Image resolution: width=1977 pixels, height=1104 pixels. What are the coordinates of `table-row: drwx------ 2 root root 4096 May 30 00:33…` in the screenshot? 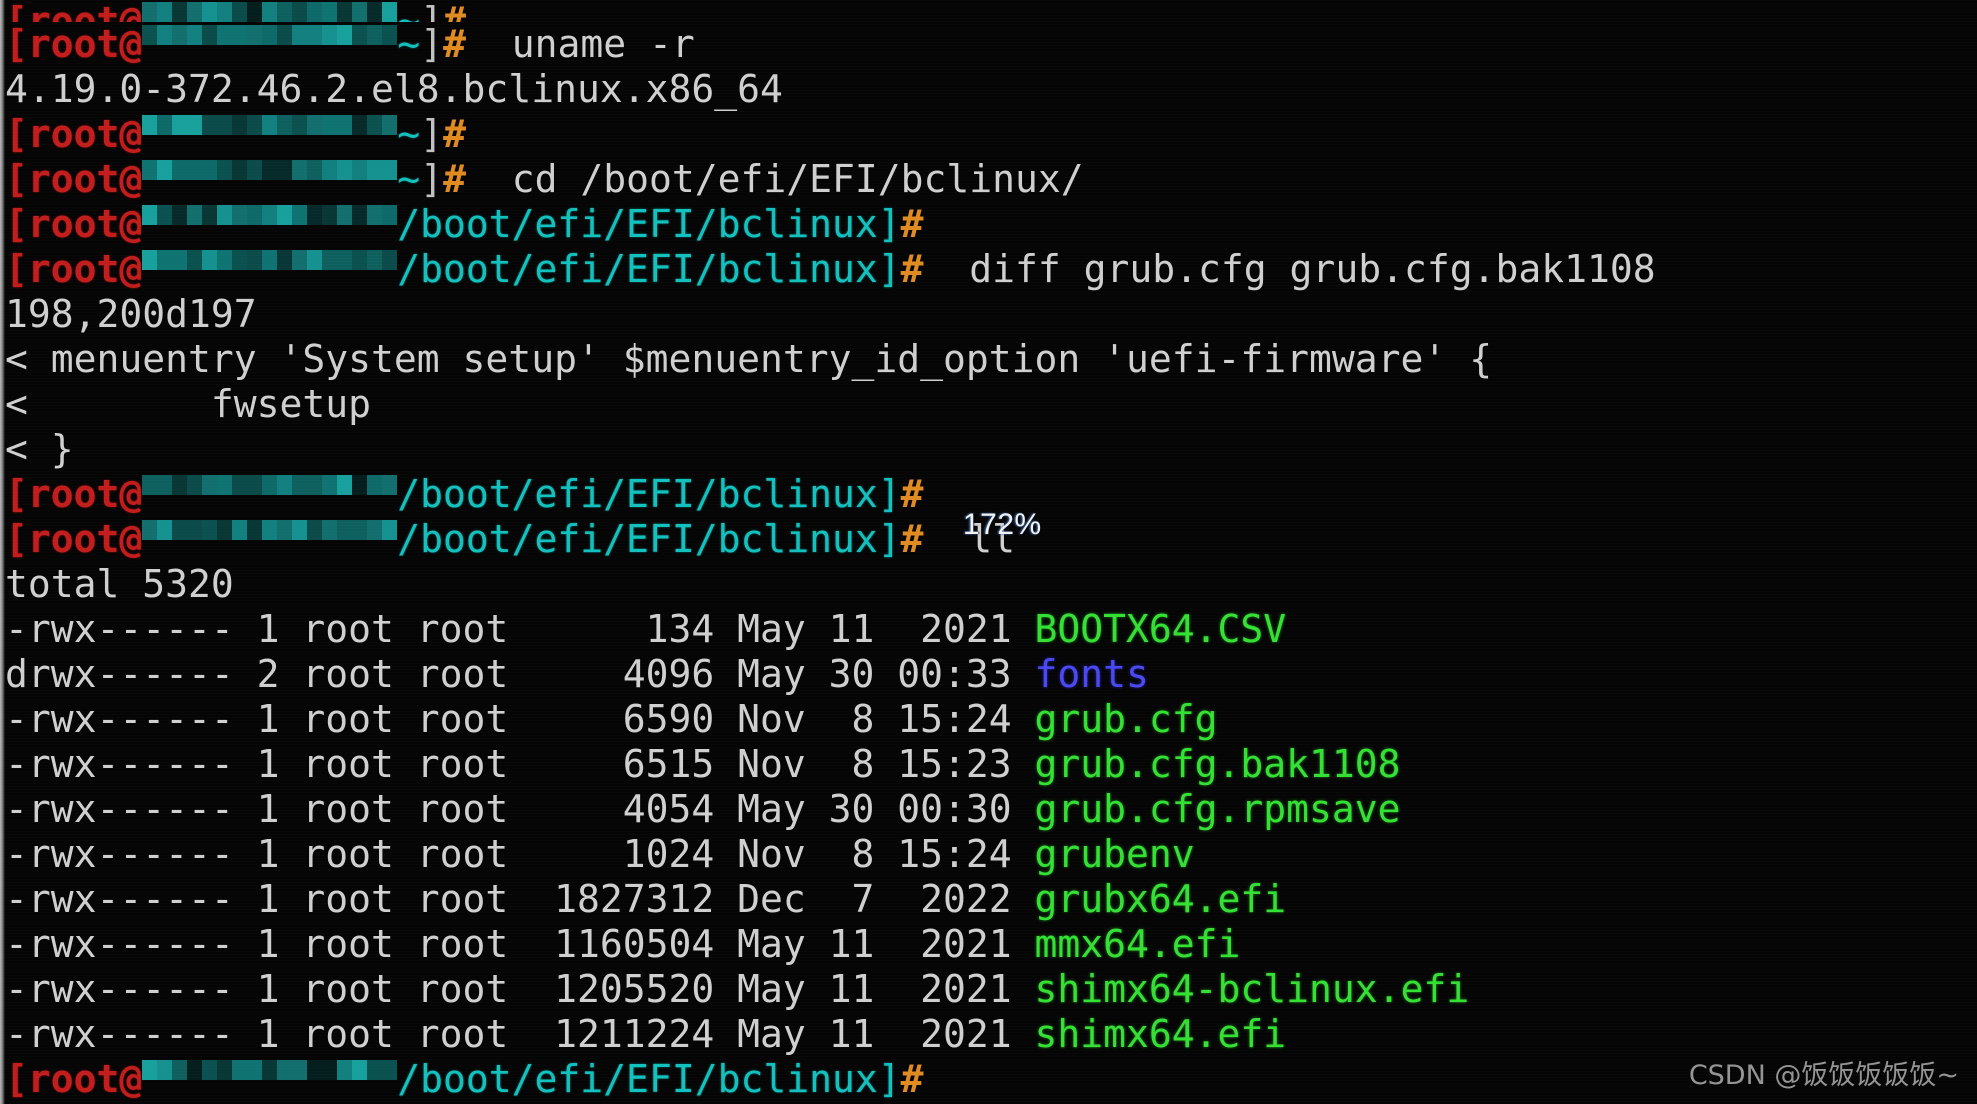 It's located at (991, 674).